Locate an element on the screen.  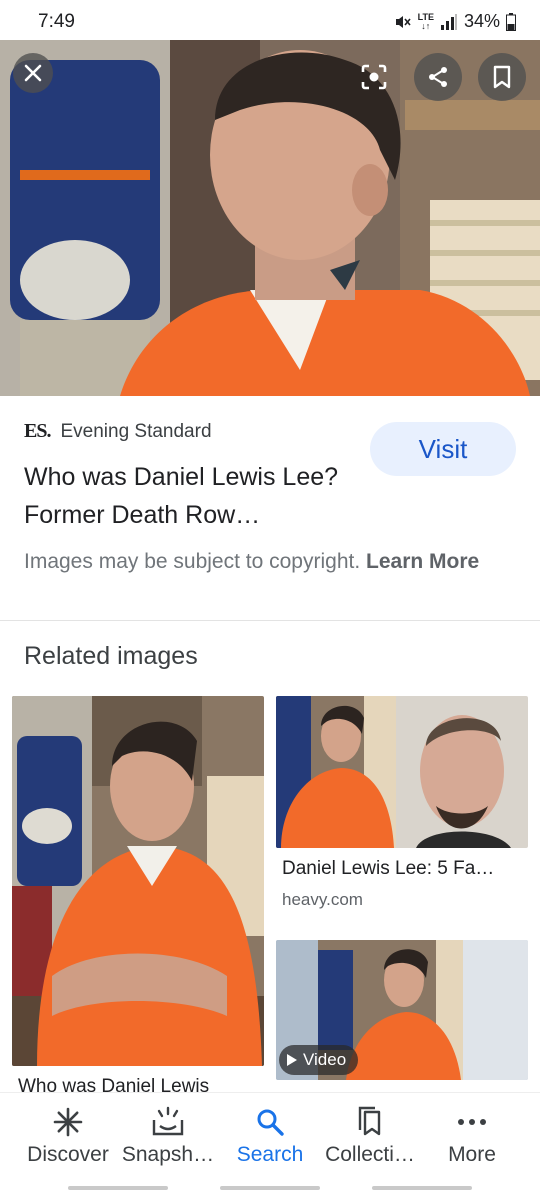
share-icon is located at coordinates (438, 77).